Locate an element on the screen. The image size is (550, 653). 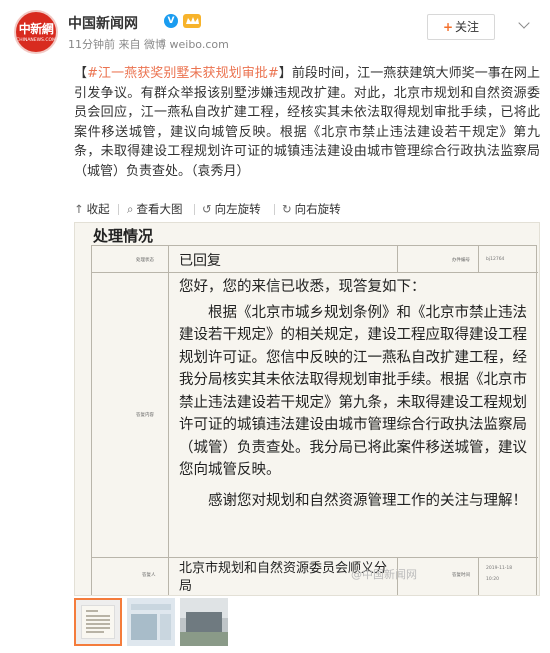
view-large-label: 查看大图 is located at coordinates (159, 209).